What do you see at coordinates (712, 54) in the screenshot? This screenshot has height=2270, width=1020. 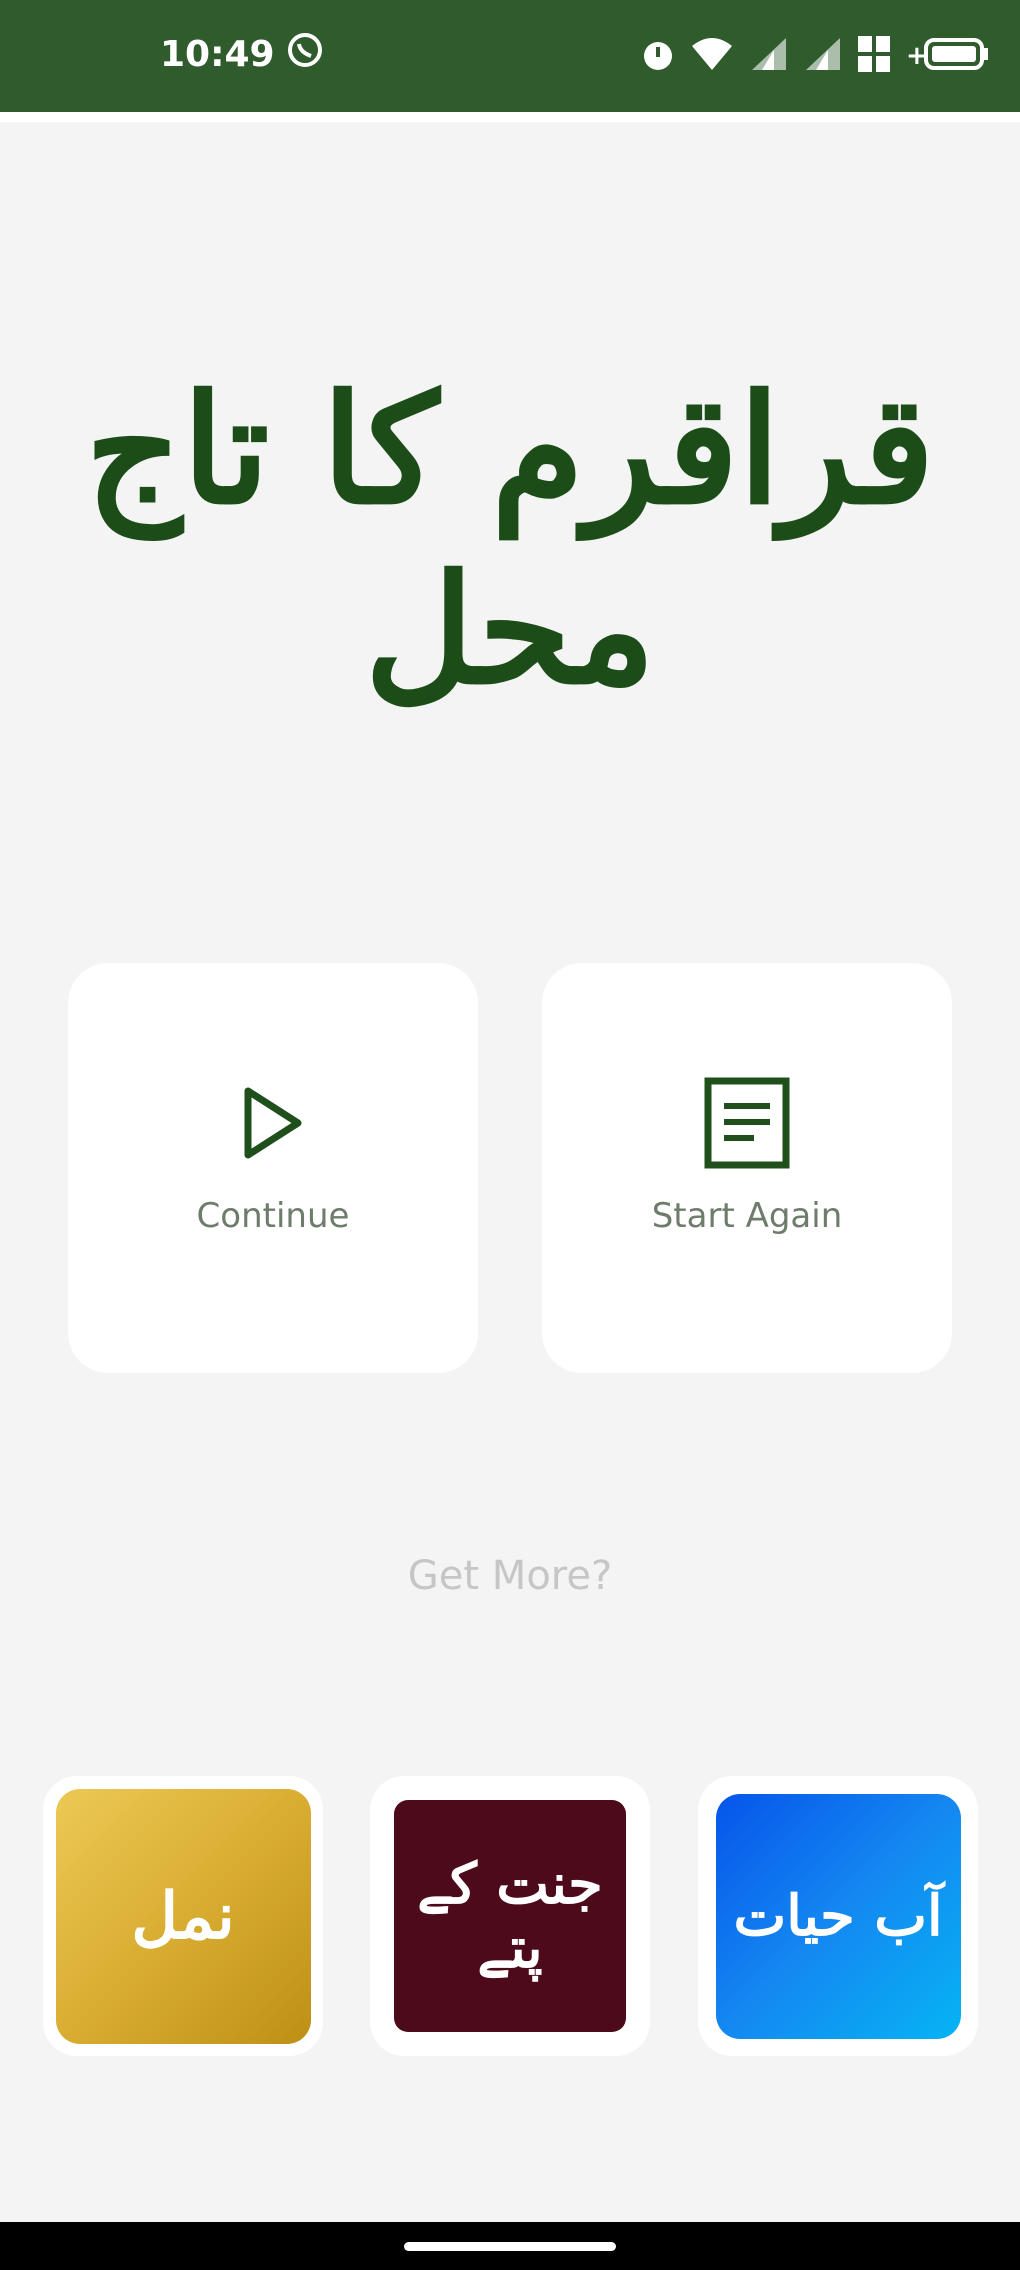 I see `wifi-icon` at bounding box center [712, 54].